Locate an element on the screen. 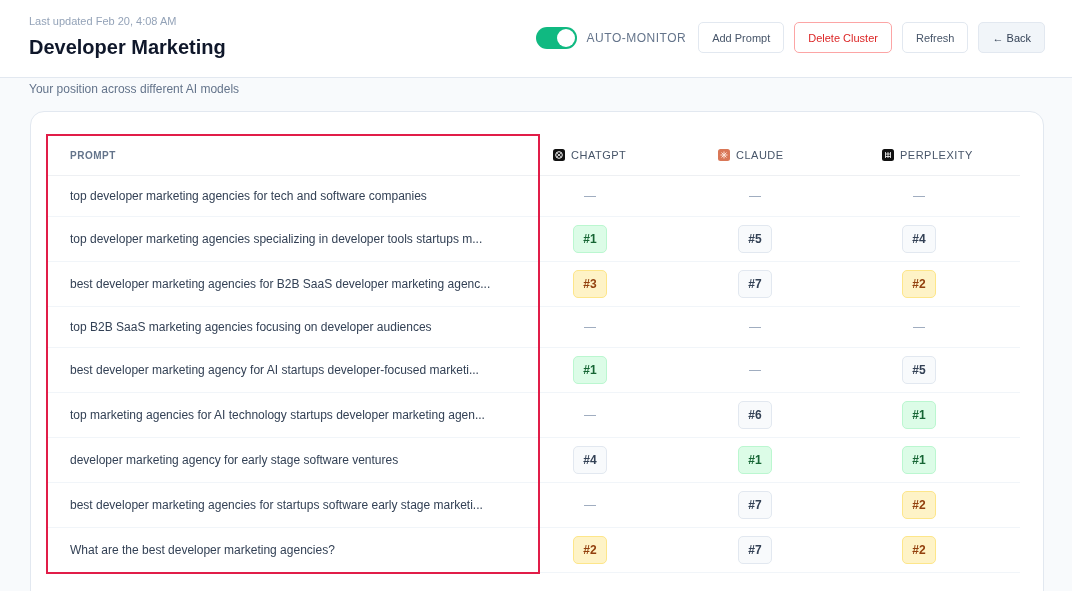 Image resolution: width=1072 pixels, height=591 pixels. rank-badge: #3 is located at coordinates (590, 284).